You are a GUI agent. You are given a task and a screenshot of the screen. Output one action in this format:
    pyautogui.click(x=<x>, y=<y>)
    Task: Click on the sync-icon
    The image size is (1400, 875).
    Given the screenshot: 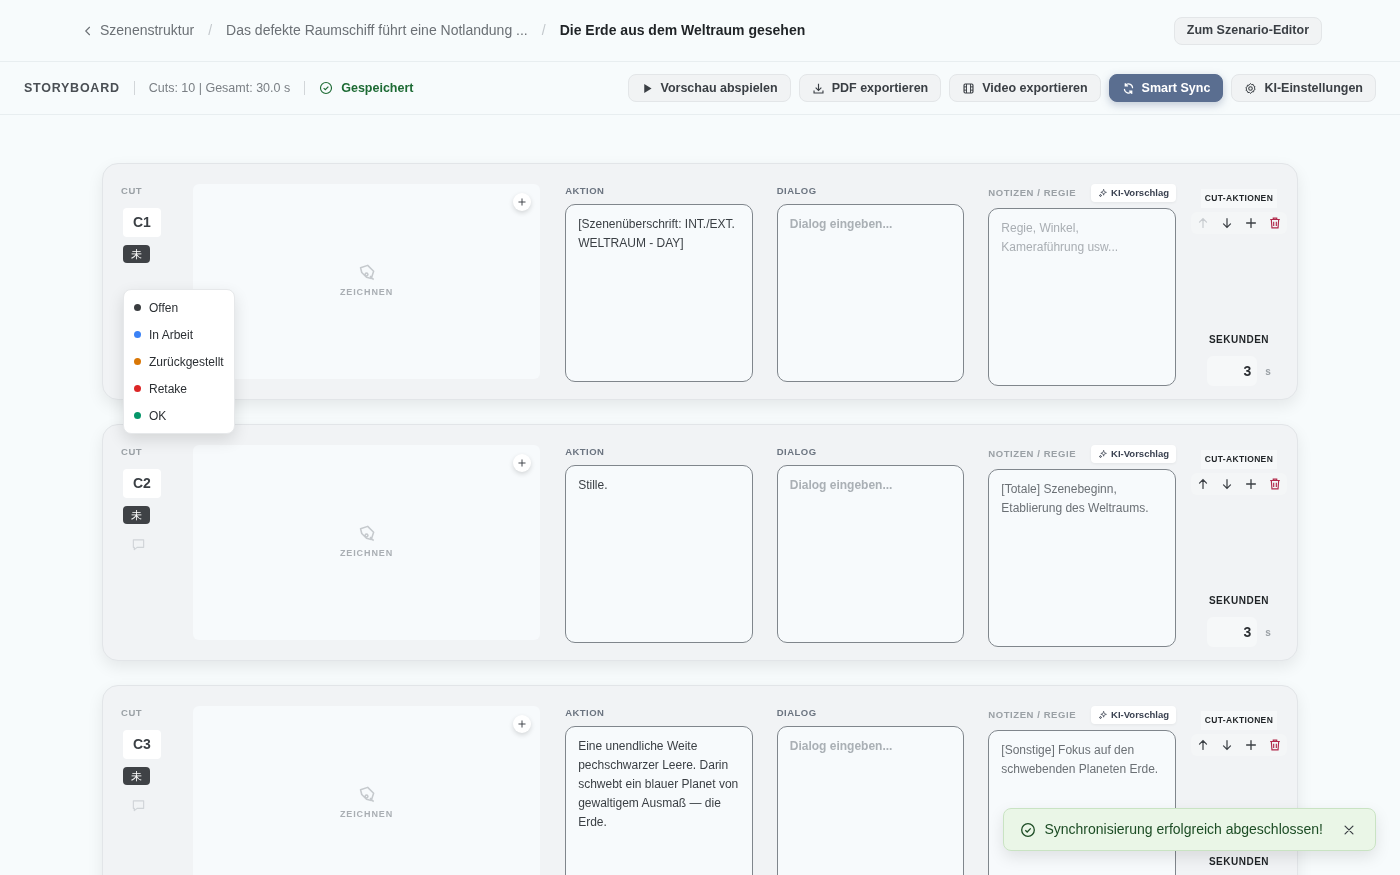 What is the action you would take?
    pyautogui.click(x=1128, y=88)
    